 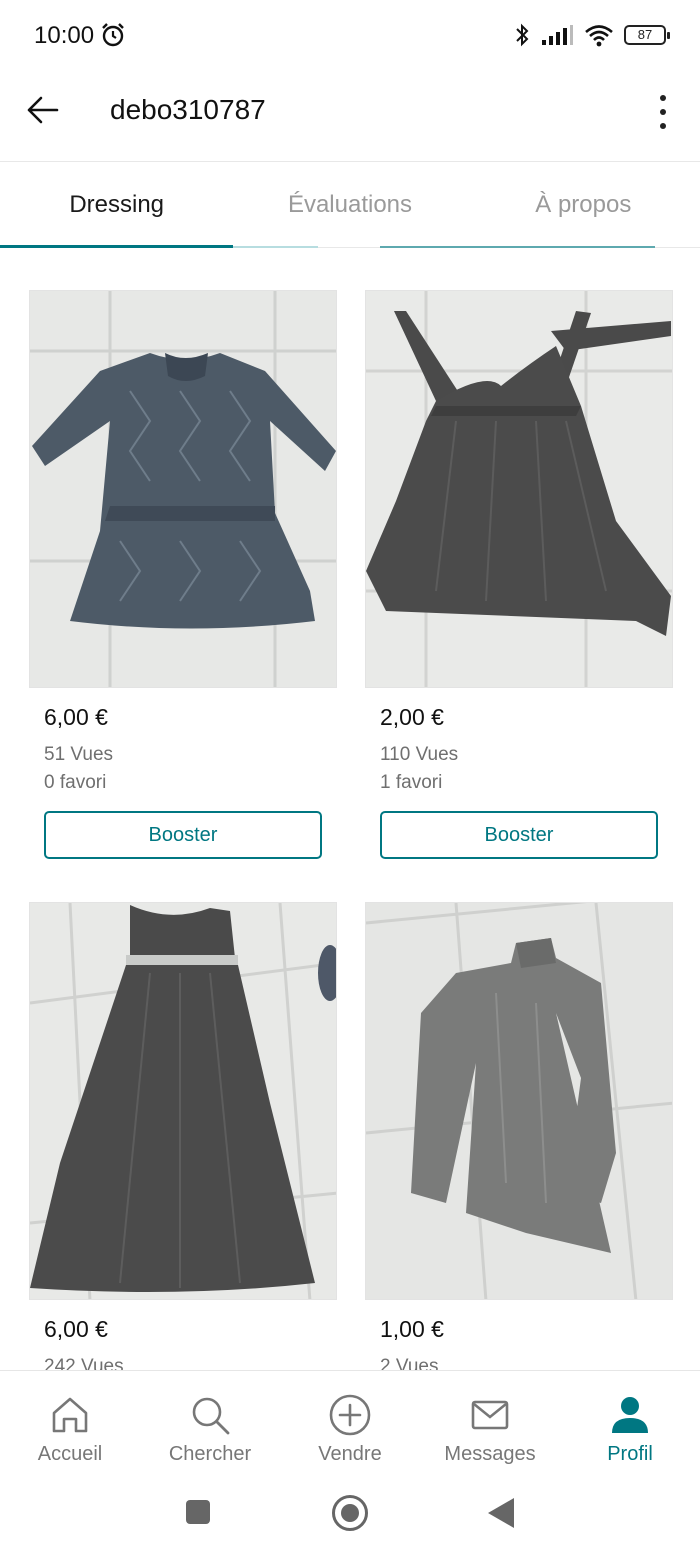 What do you see at coordinates (350, 1513) in the screenshot?
I see `home-button` at bounding box center [350, 1513].